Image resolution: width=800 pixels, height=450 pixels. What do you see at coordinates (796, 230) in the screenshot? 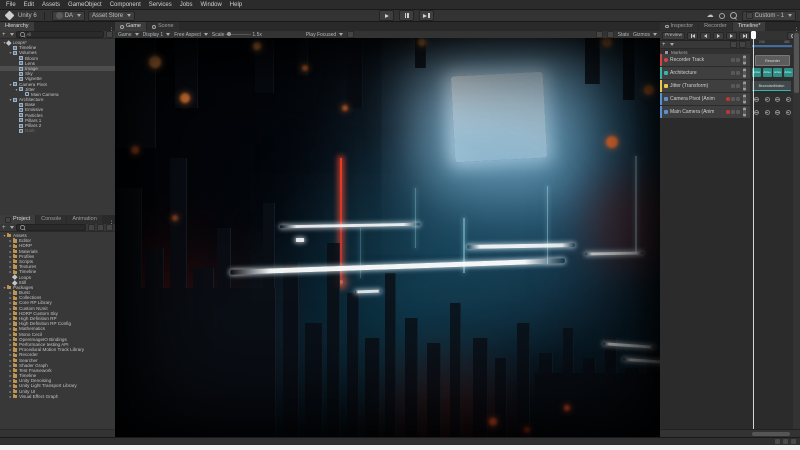
I see `timeline-vscrollbar` at bounding box center [796, 230].